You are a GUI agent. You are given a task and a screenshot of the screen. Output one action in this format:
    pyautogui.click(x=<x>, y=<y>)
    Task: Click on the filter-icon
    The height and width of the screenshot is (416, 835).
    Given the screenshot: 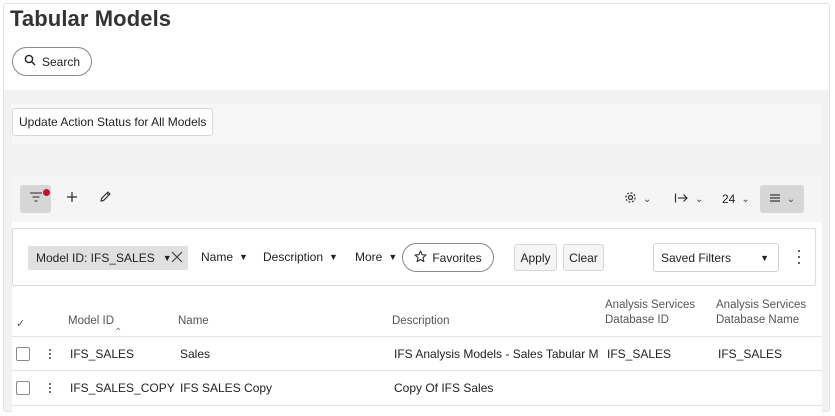 What is the action you would take?
    pyautogui.click(x=36, y=199)
    